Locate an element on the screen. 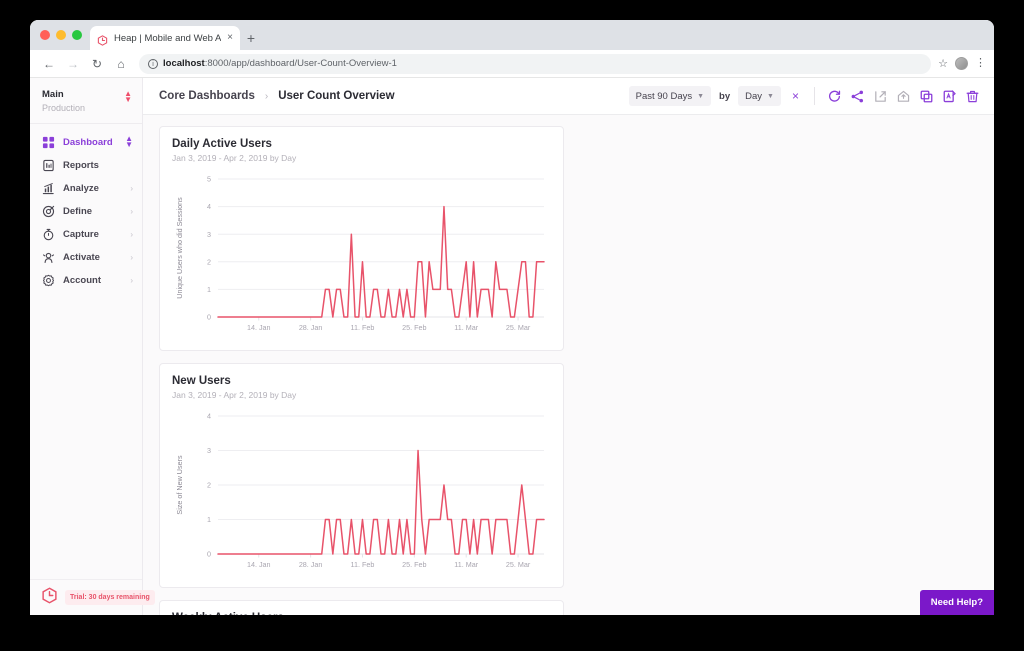 This screenshot has width=1024, height=651. sidebar-item-dashboard: Dashboard ▲ ▼ is located at coordinates (86, 142).